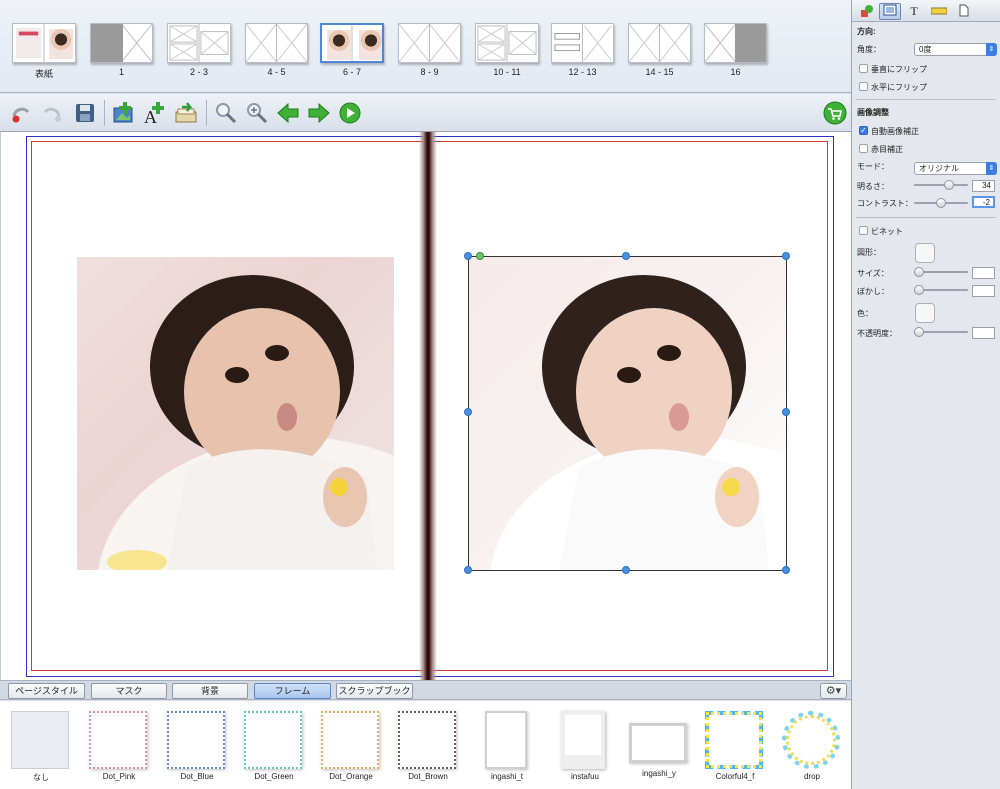 The width and height of the screenshot is (1000, 789). I want to click on size-slider, so click(941, 272).